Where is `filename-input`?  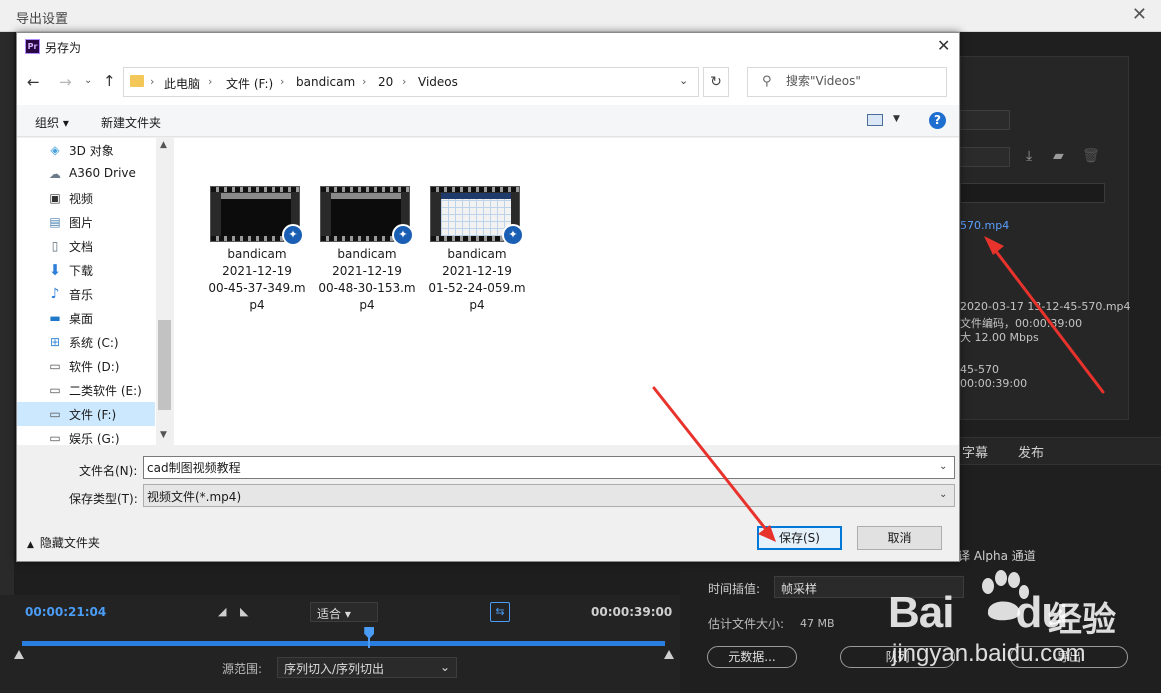 filename-input is located at coordinates (549, 467).